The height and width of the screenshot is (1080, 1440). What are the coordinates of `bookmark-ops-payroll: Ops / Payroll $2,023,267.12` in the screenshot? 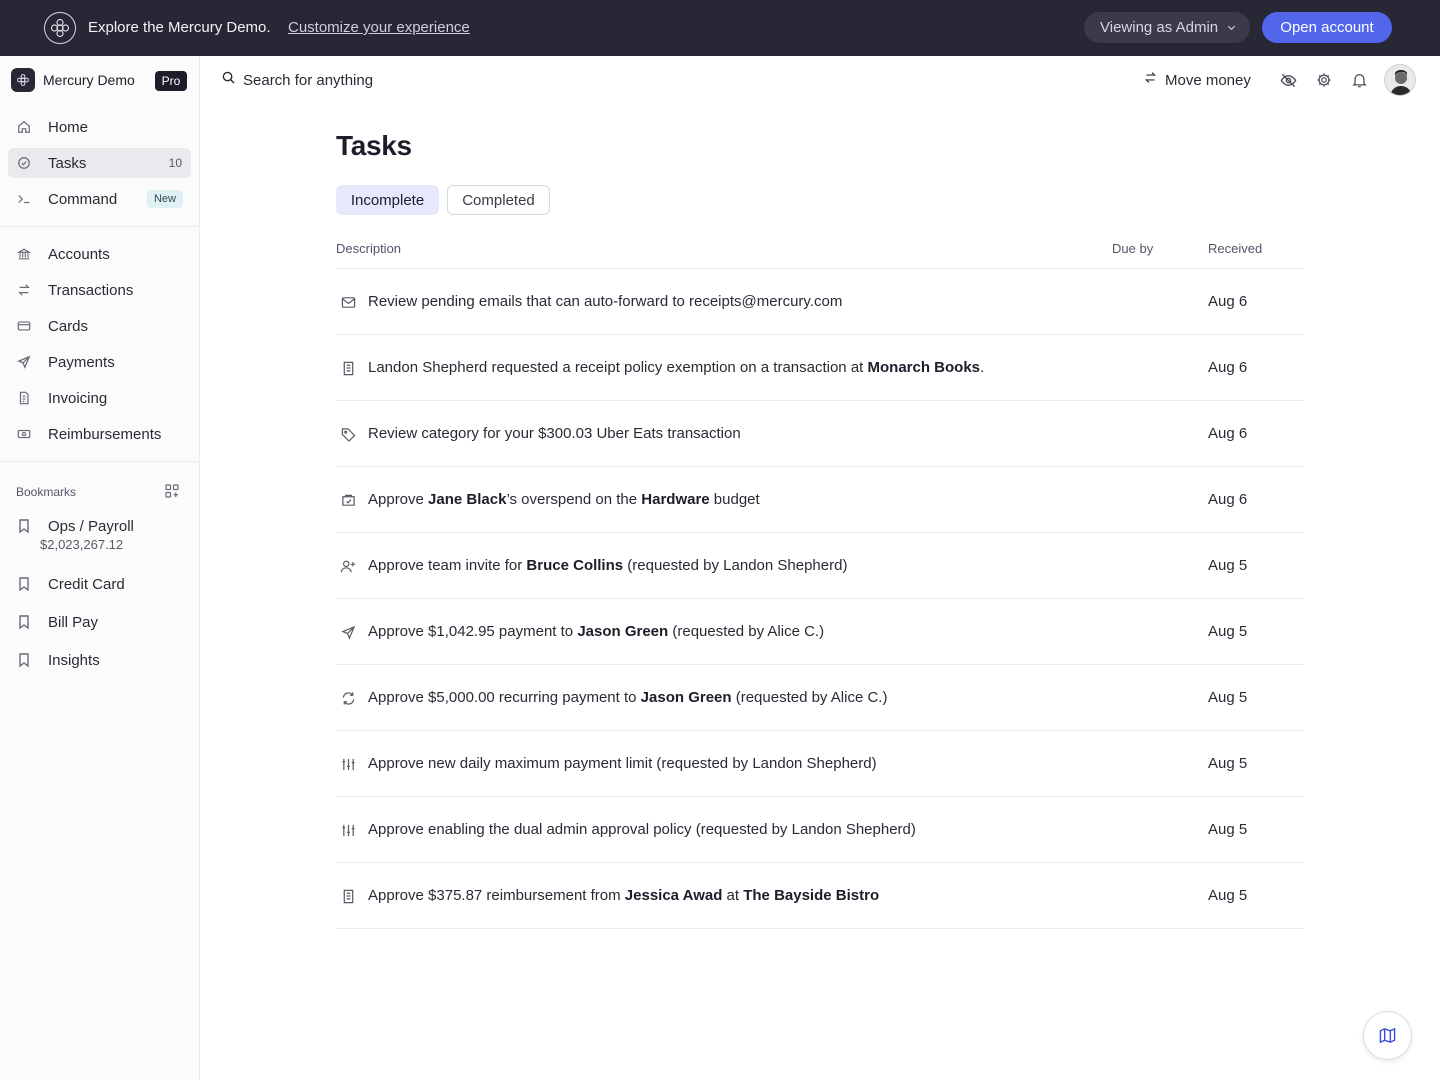 It's located at (99, 533).